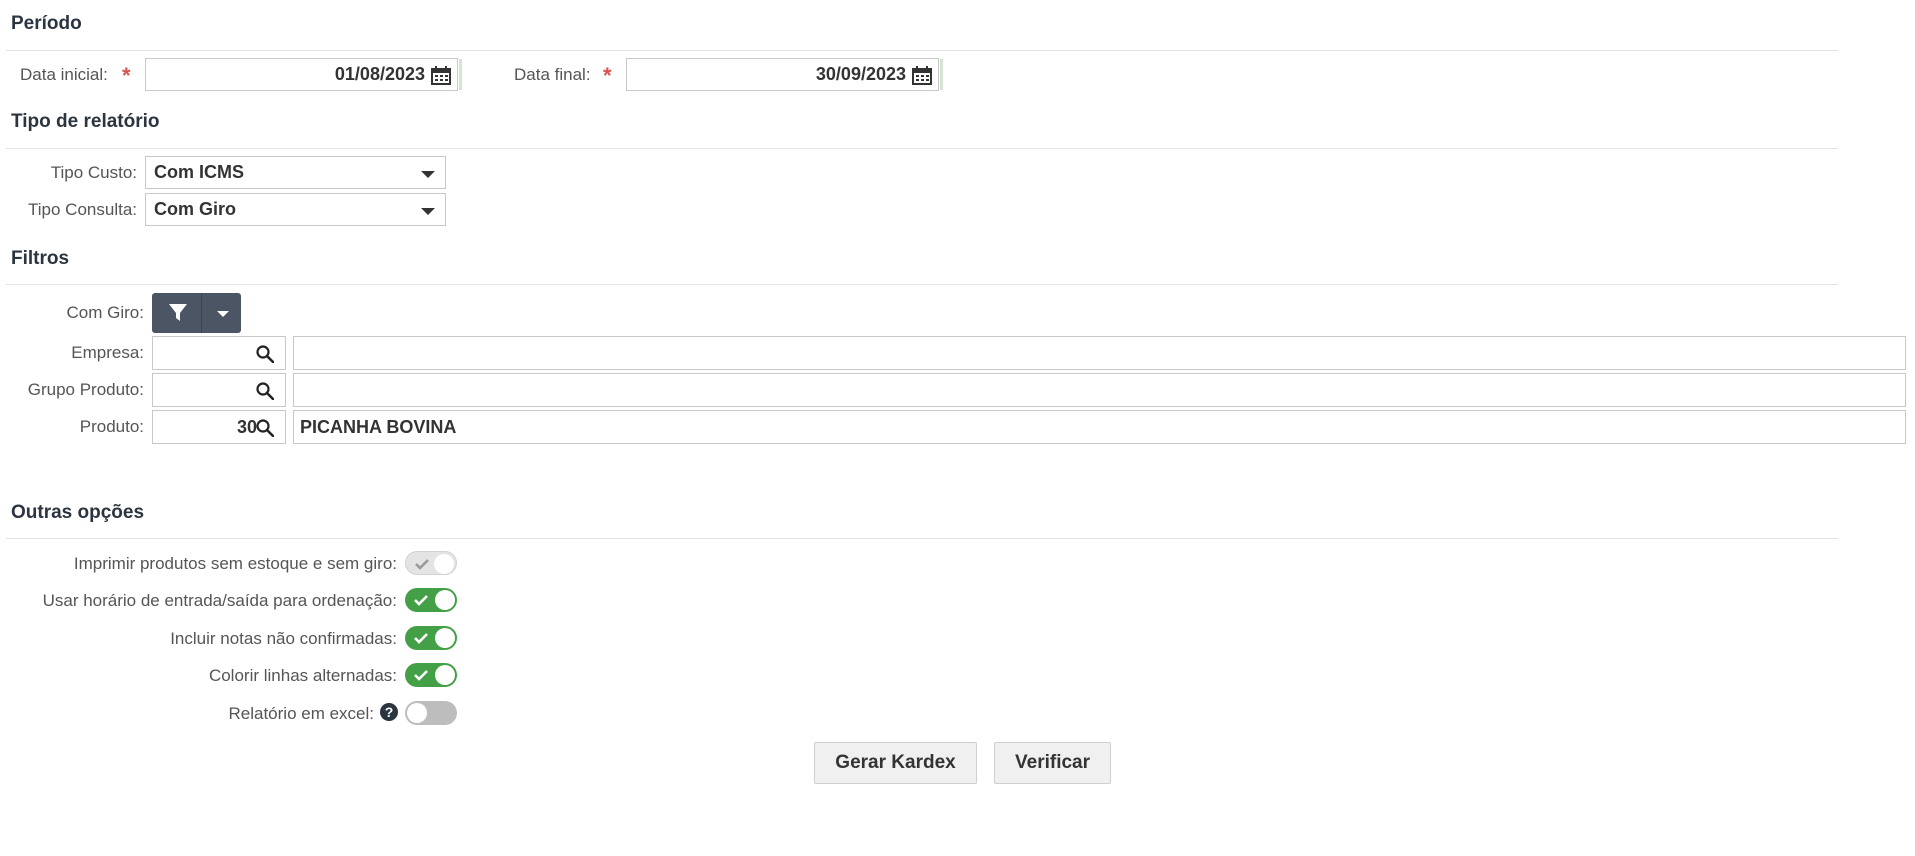 The height and width of the screenshot is (856, 1915). Describe the element at coordinates (85, 389) in the screenshot. I see `grupo-produto-label: Grupo Produto:` at that location.